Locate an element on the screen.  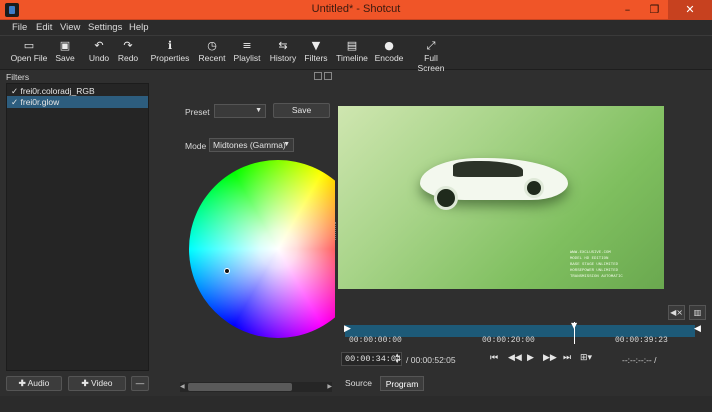
clock-icon: ◷ is located at coordinates (212, 45).